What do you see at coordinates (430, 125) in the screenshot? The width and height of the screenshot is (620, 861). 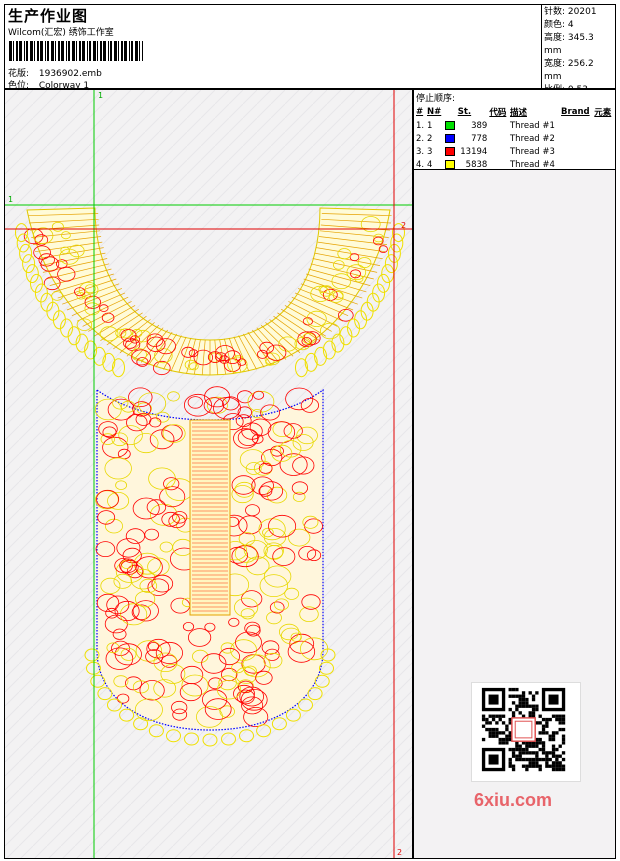 I see `row-number: 1` at bounding box center [430, 125].